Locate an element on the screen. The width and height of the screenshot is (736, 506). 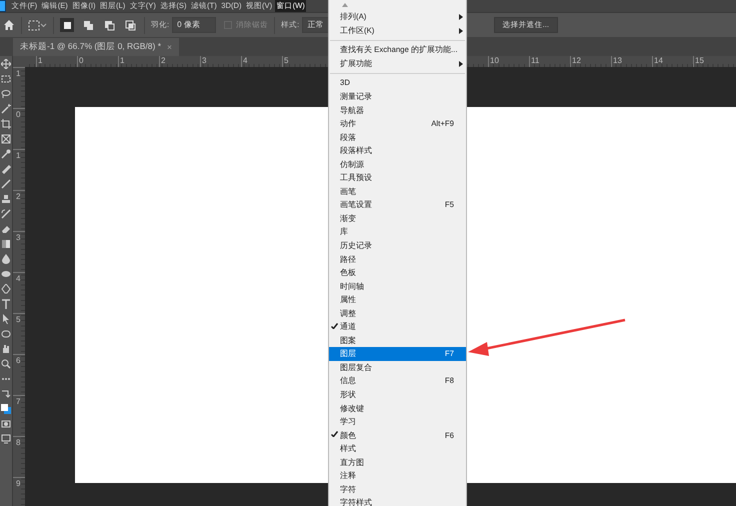
ruler-label: 8 is located at coordinates (18, 442).